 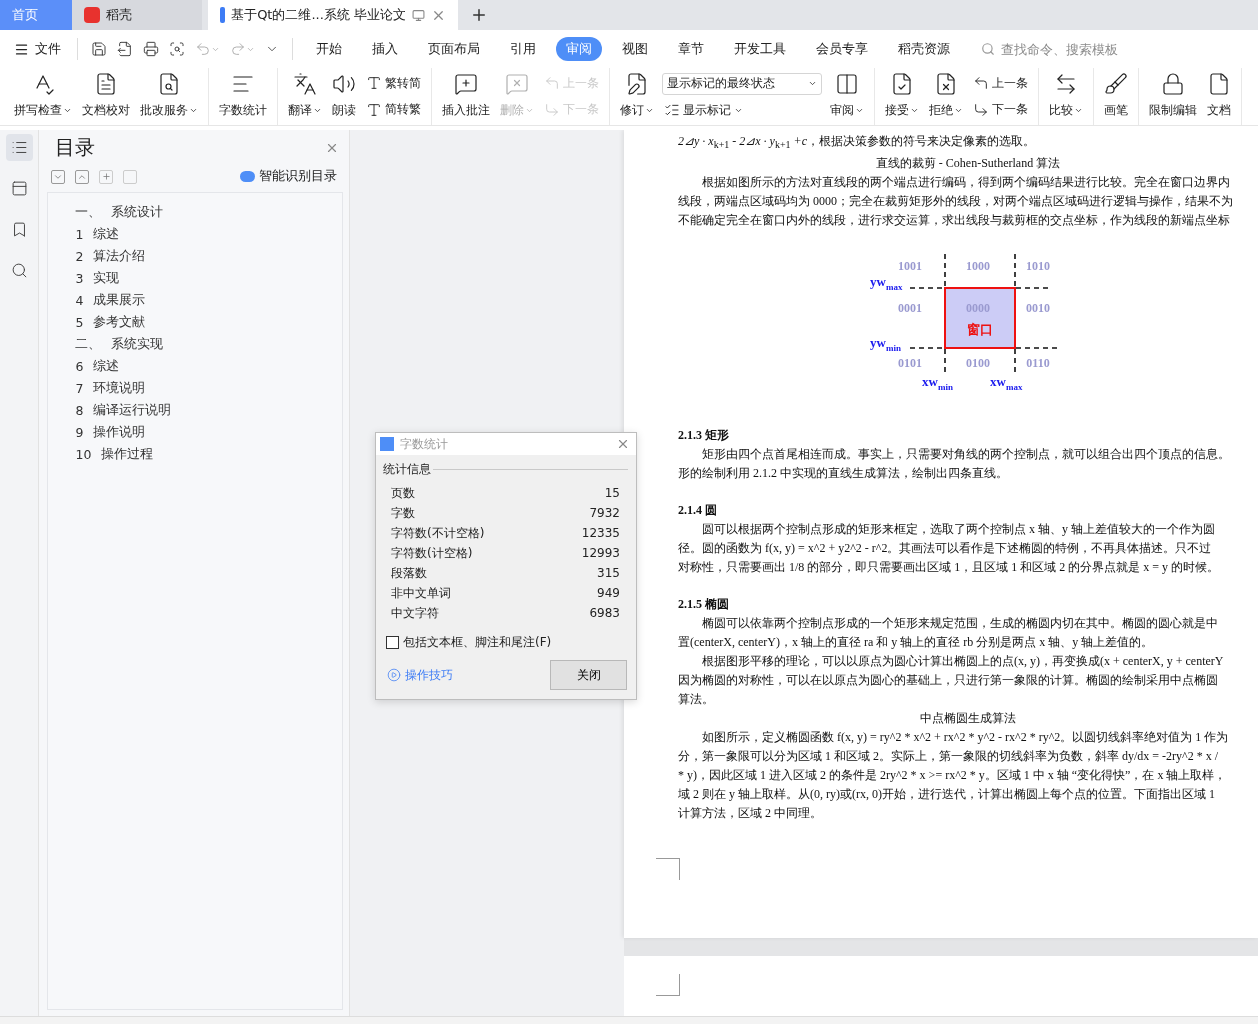 What do you see at coordinates (329, 49) in the screenshot?
I see `menu-tab: 开始` at bounding box center [329, 49].